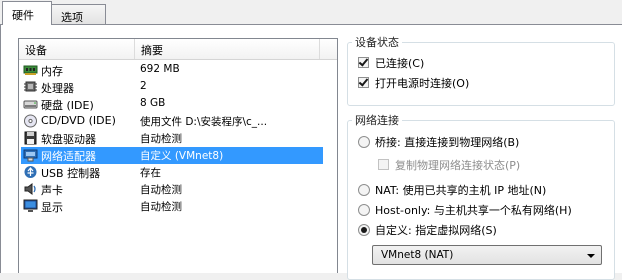 The image size is (622, 280). What do you see at coordinates (399, 63) in the screenshot?
I see `connected-label: 已连接(C)` at bounding box center [399, 63].